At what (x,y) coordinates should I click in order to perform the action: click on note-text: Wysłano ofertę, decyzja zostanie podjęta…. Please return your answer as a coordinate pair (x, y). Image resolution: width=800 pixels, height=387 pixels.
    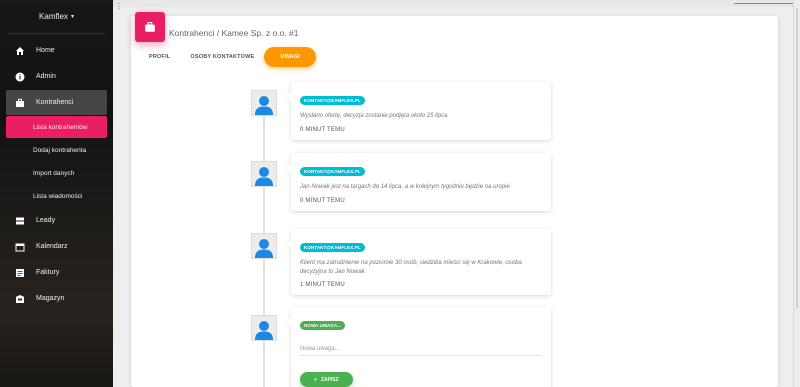
    Looking at the image, I should click on (374, 116).